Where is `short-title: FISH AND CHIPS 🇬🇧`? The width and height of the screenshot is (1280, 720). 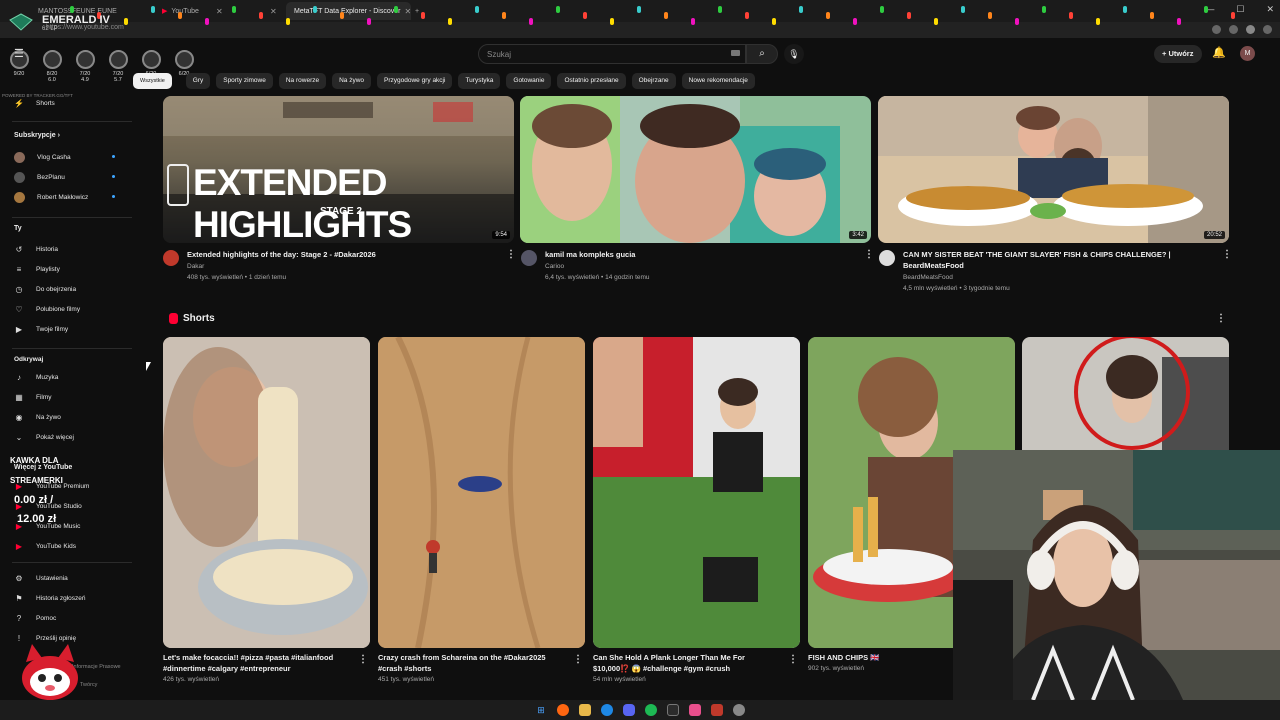 short-title: FISH AND CHIPS 🇬🇧 is located at coordinates (878, 657).